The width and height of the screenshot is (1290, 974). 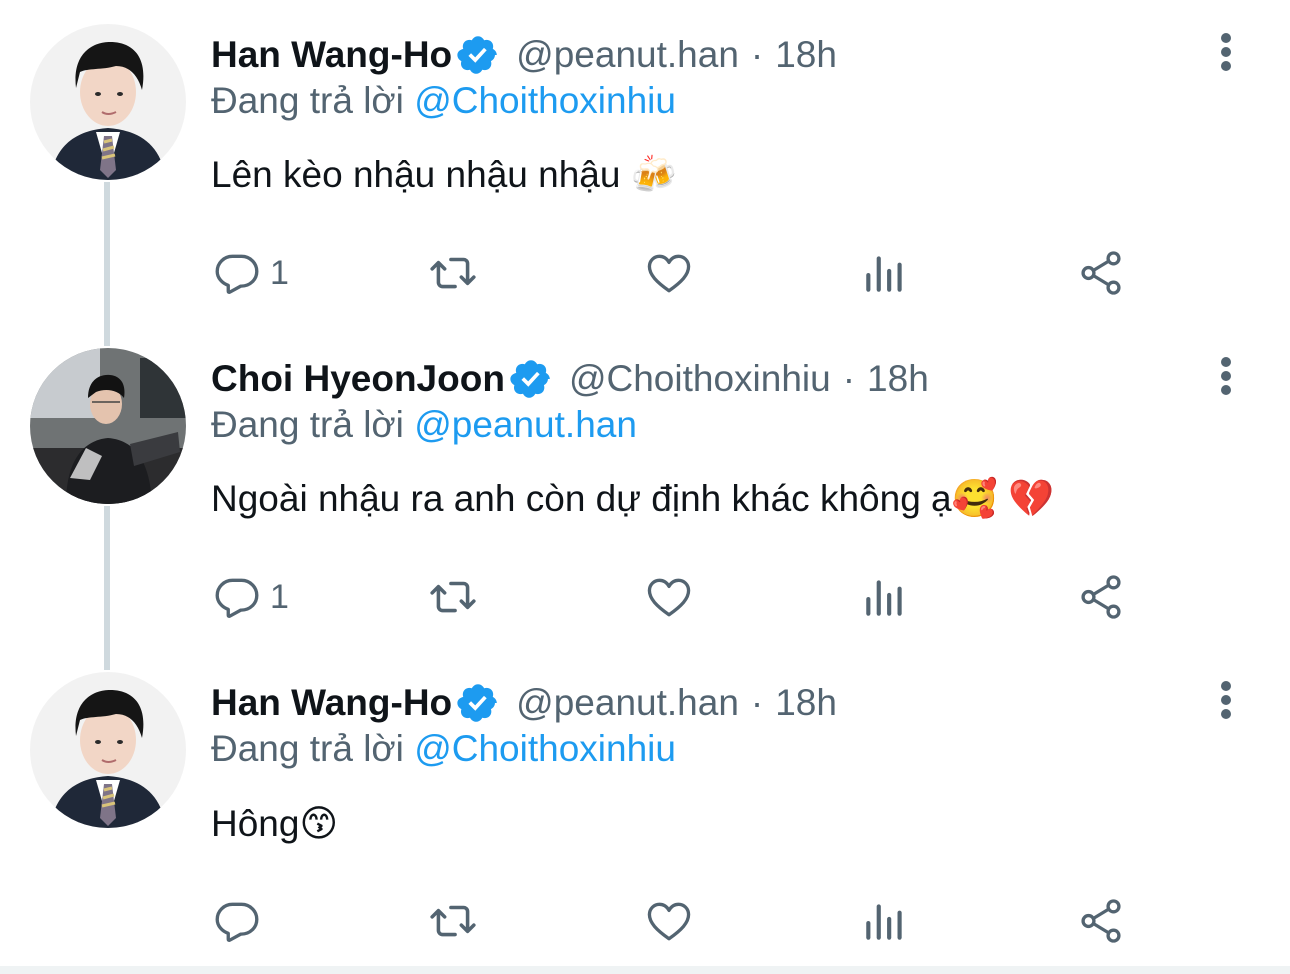 I want to click on mention-link: @peanut.han, so click(x=525, y=424).